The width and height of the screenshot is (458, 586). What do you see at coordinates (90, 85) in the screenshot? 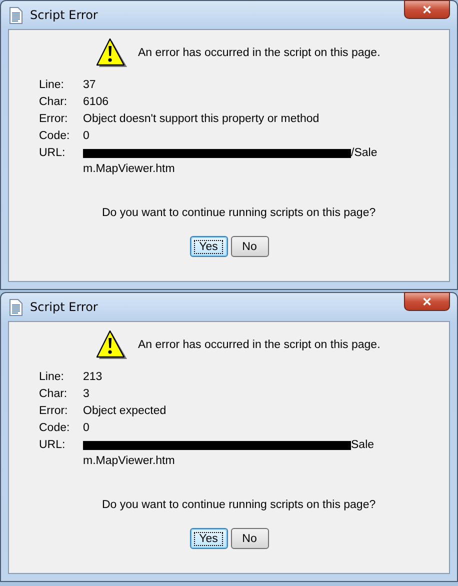
I see `field-value: 37` at bounding box center [90, 85].